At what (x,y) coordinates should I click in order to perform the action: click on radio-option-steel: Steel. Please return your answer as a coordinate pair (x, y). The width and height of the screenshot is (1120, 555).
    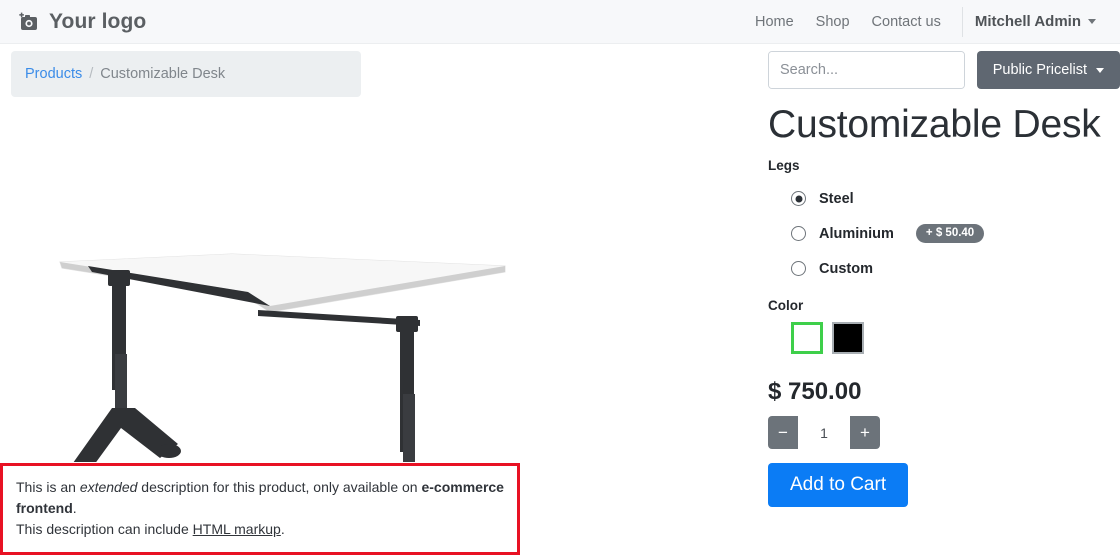
    Looking at the image, I should click on (944, 198).